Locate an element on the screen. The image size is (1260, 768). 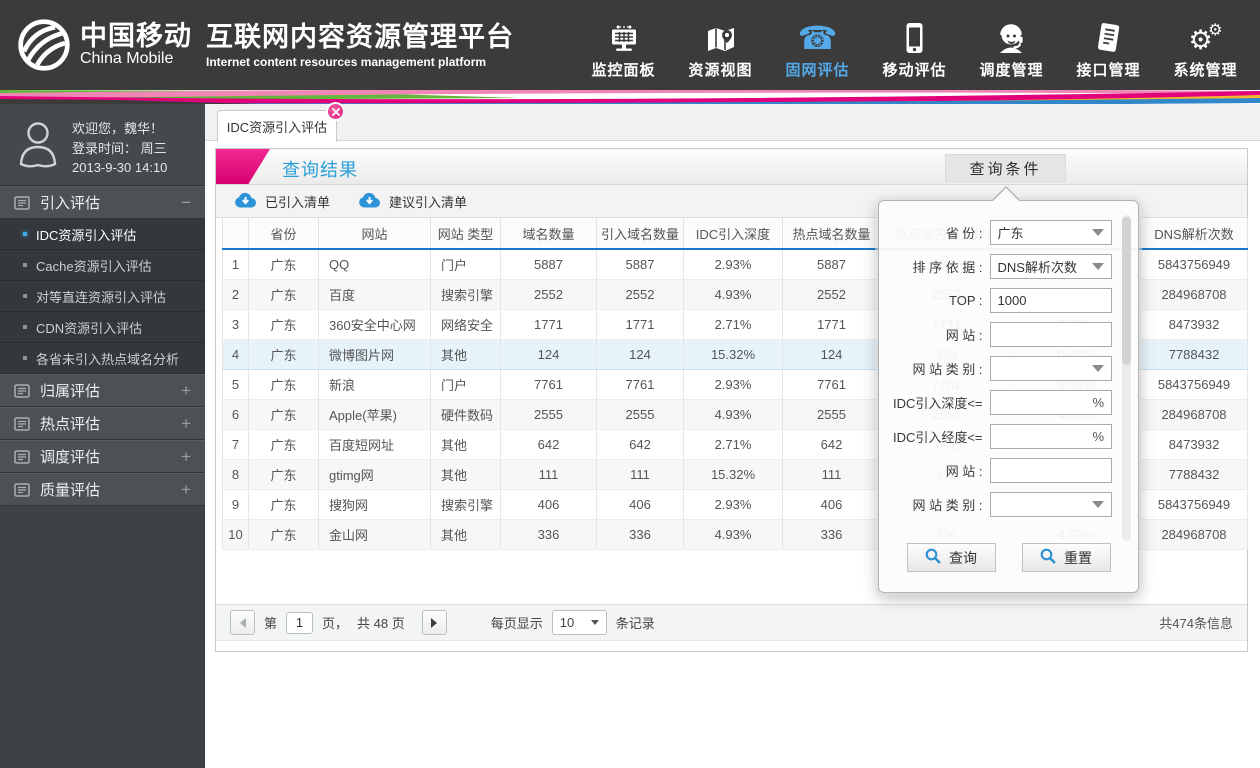
idc-precision-input: % is located at coordinates (1050, 436).